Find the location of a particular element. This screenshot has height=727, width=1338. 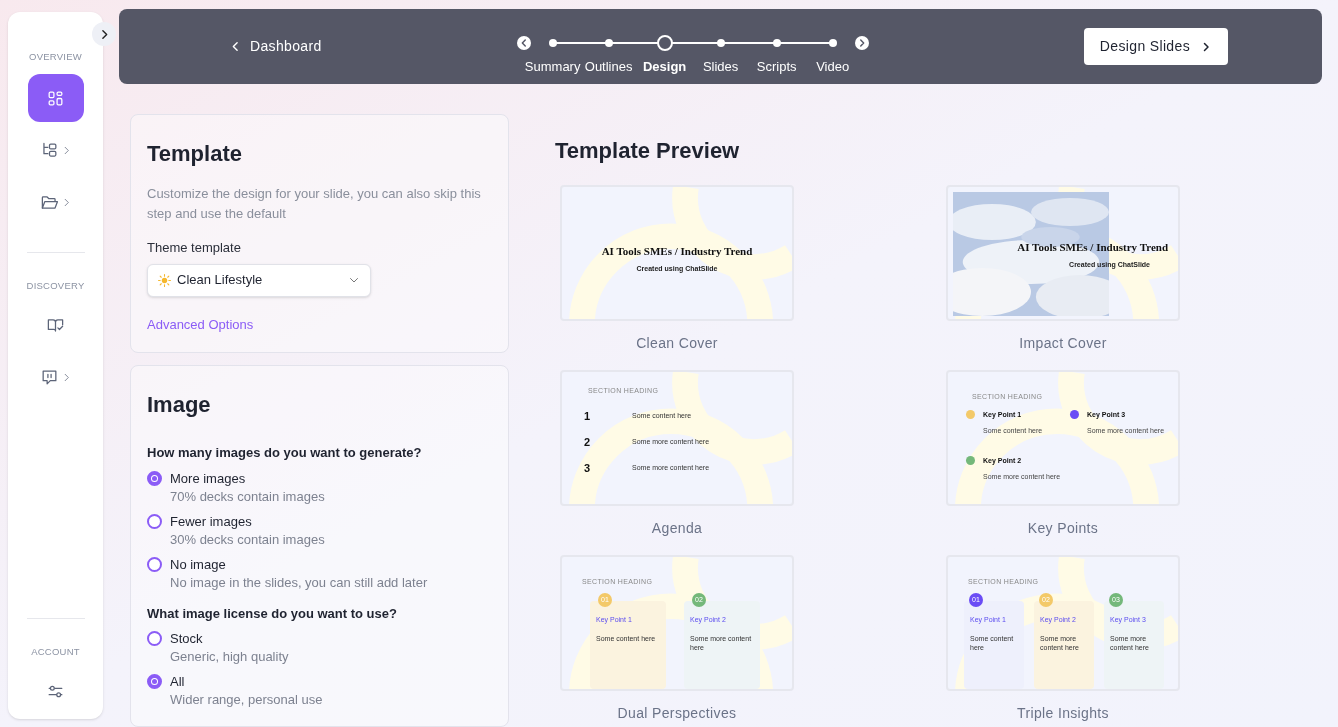

slide-number: 2 is located at coordinates (588, 442).